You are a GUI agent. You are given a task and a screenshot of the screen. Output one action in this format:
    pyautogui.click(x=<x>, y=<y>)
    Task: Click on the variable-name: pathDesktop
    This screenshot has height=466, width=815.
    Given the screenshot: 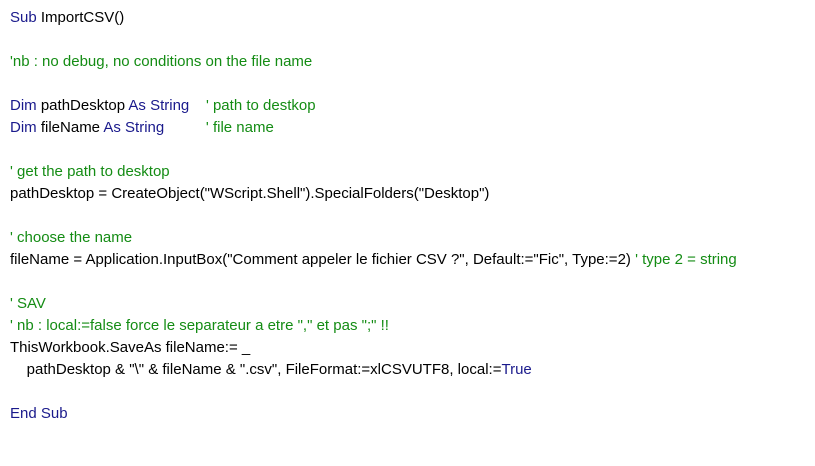 What is the action you would take?
    pyautogui.click(x=82, y=105)
    